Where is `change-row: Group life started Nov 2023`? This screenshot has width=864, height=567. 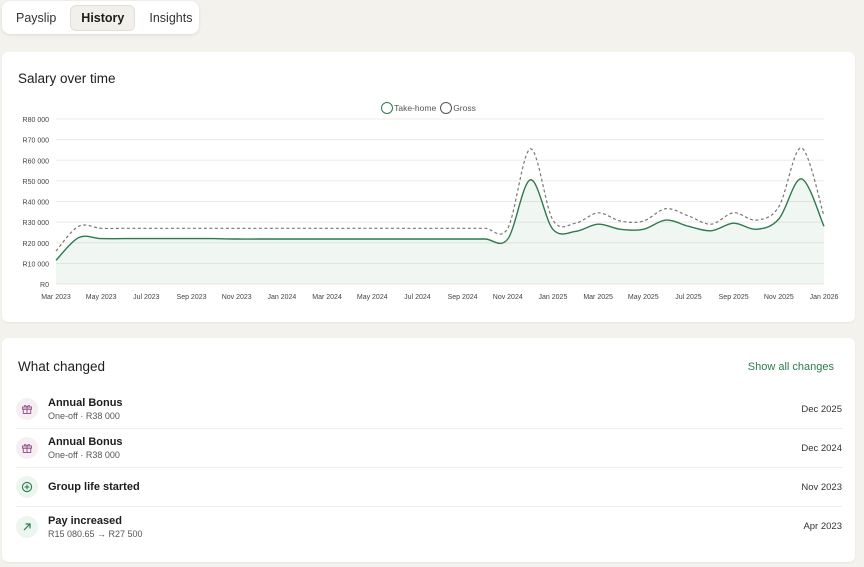 change-row: Group life started Nov 2023 is located at coordinates (429, 487).